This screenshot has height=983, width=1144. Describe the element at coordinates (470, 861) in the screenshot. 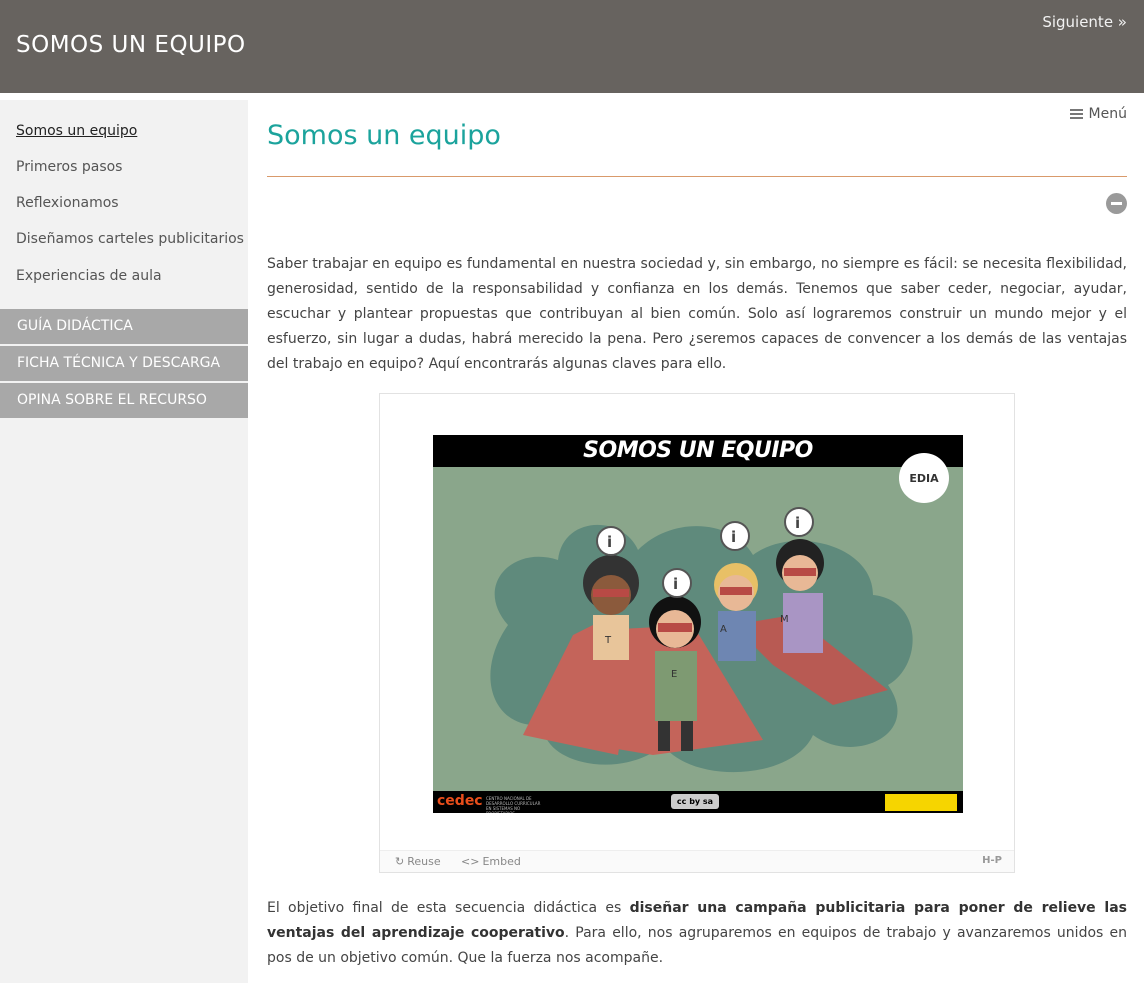

I see `embed-icon: <>` at that location.